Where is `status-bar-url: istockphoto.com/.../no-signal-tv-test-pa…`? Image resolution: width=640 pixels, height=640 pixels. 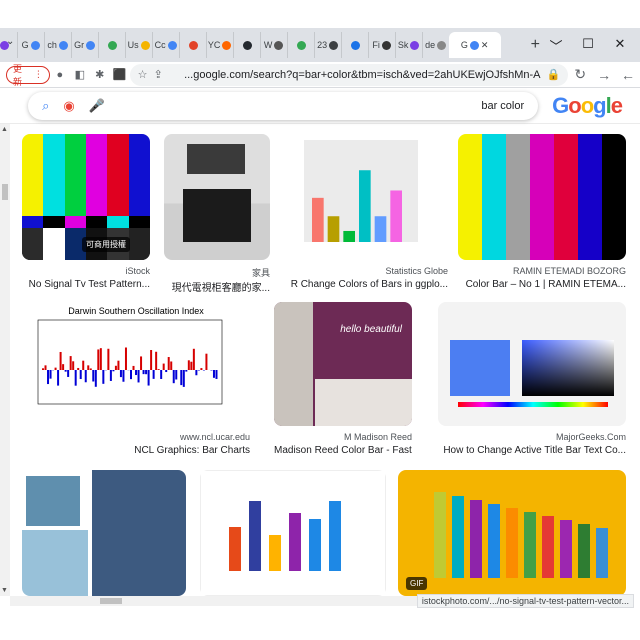 status-bar-url: istockphoto.com/.../no-signal-tv-test-pa… is located at coordinates (525, 601).